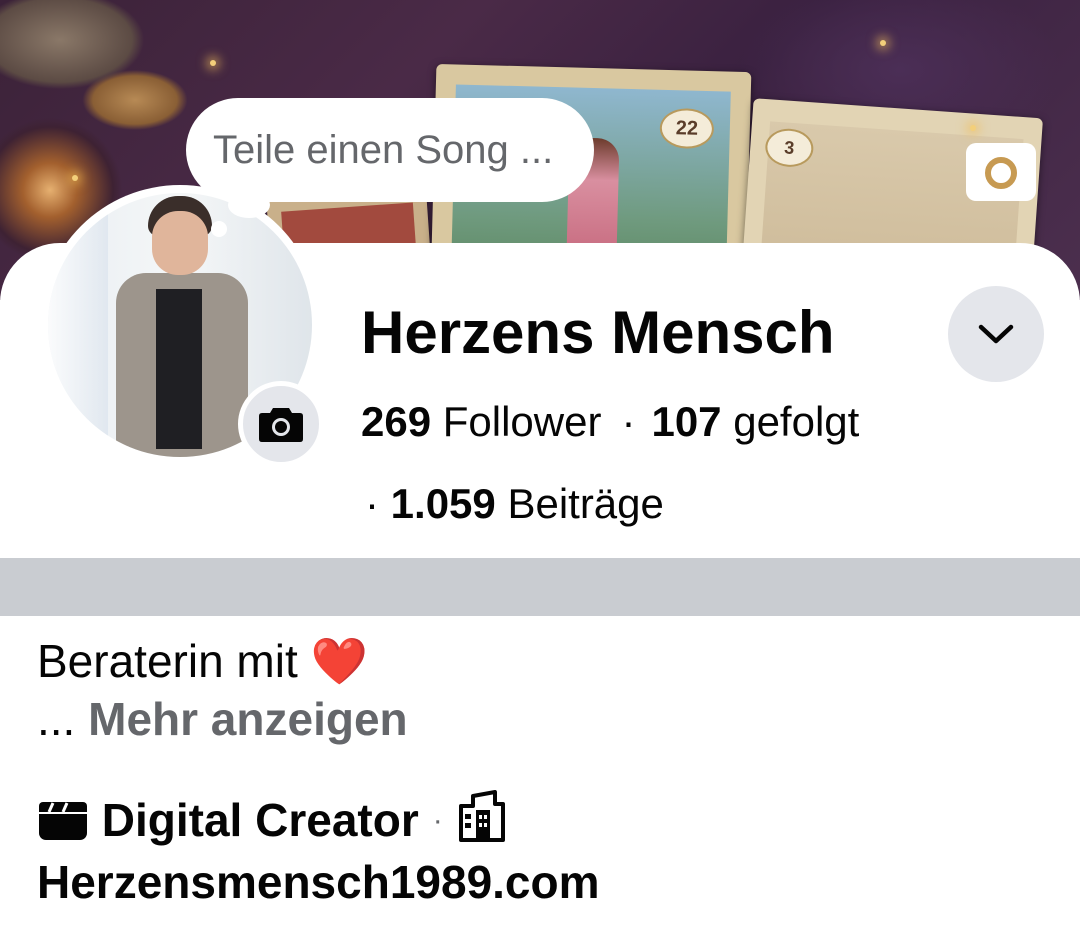  I want to click on building-icon, so click(482, 822).